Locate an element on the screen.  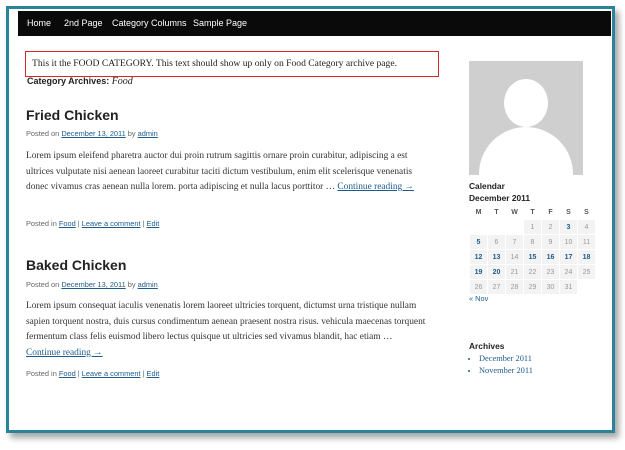
archives-list: December 2011 November 2011 is located at coordinates (501, 365).